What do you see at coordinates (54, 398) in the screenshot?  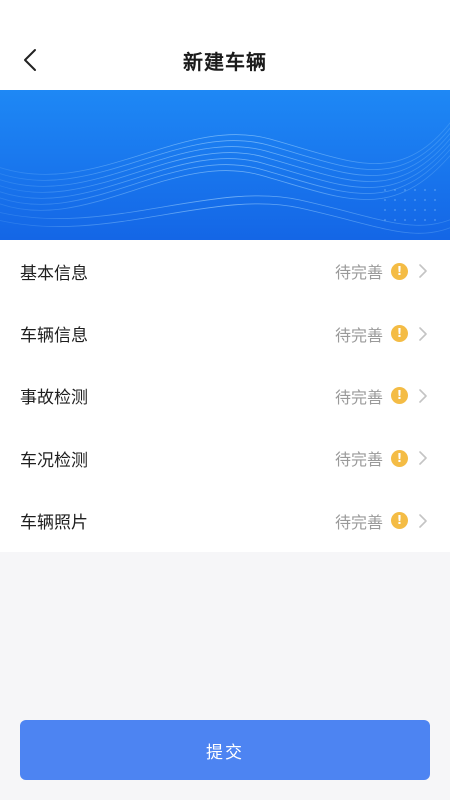 I see `item-label: 事故检测` at bounding box center [54, 398].